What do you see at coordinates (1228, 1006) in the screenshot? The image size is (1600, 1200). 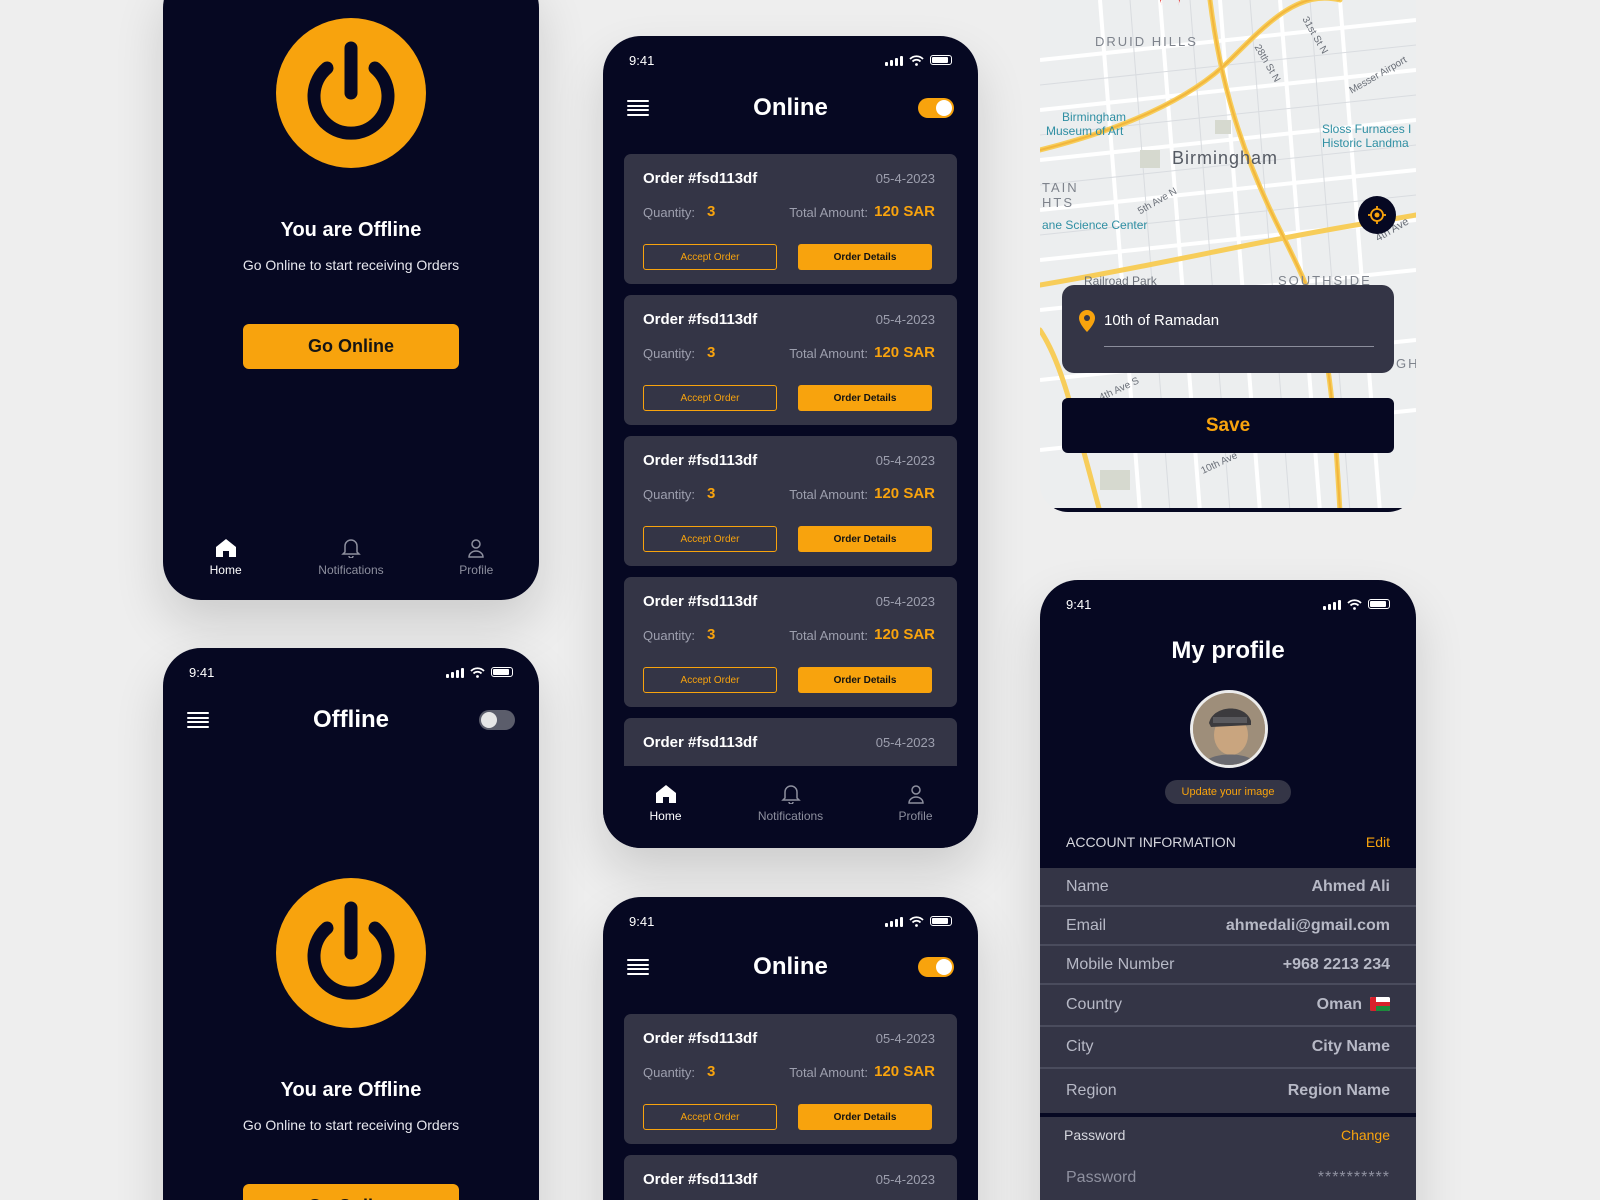 I see `account-row-country: Country Oman` at bounding box center [1228, 1006].